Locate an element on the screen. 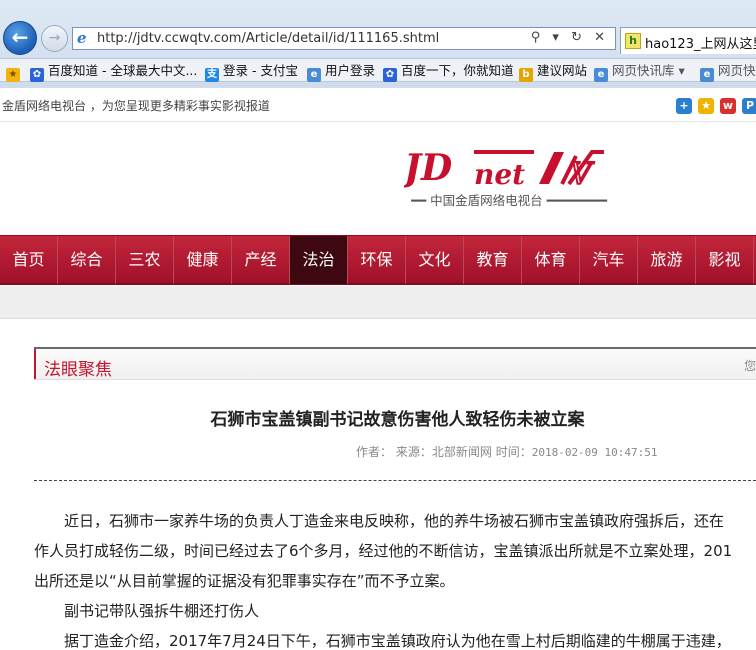 Image resolution: width=756 pixels, height=650 pixels. article-paragraph: 出所还是以“从目前掌握的证据没有犯罪事实存在”而不予立案。 is located at coordinates (244, 581).